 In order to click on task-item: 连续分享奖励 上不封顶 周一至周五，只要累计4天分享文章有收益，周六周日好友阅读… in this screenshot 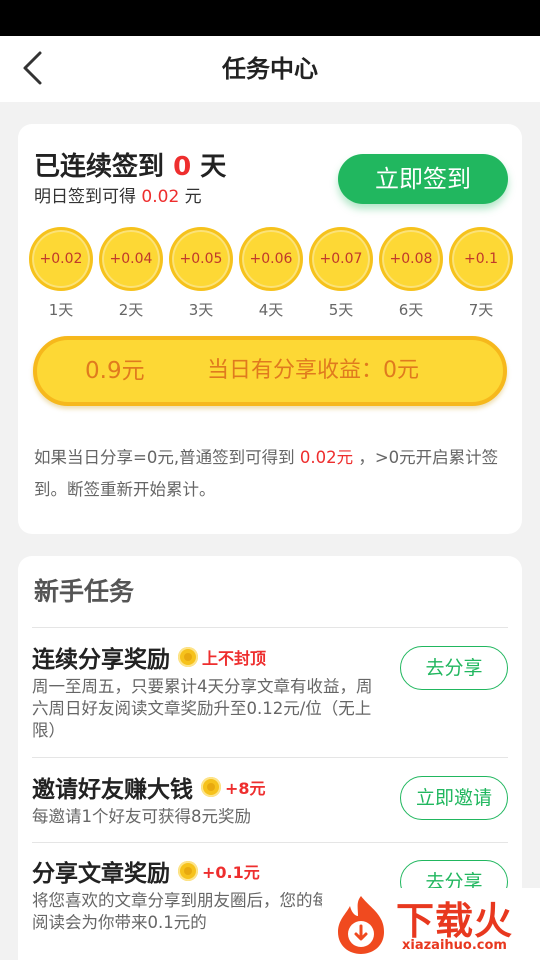, I will do `click(270, 697)`.